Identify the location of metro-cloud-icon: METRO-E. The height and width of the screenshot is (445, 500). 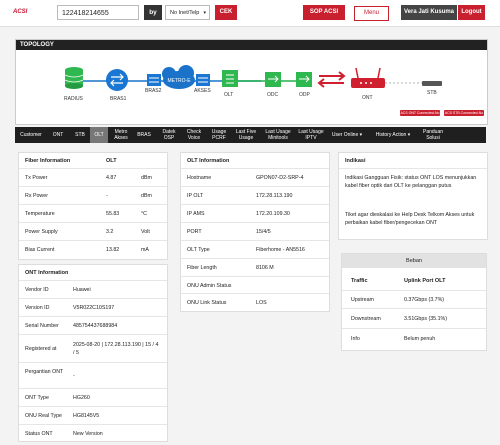
(178, 77).